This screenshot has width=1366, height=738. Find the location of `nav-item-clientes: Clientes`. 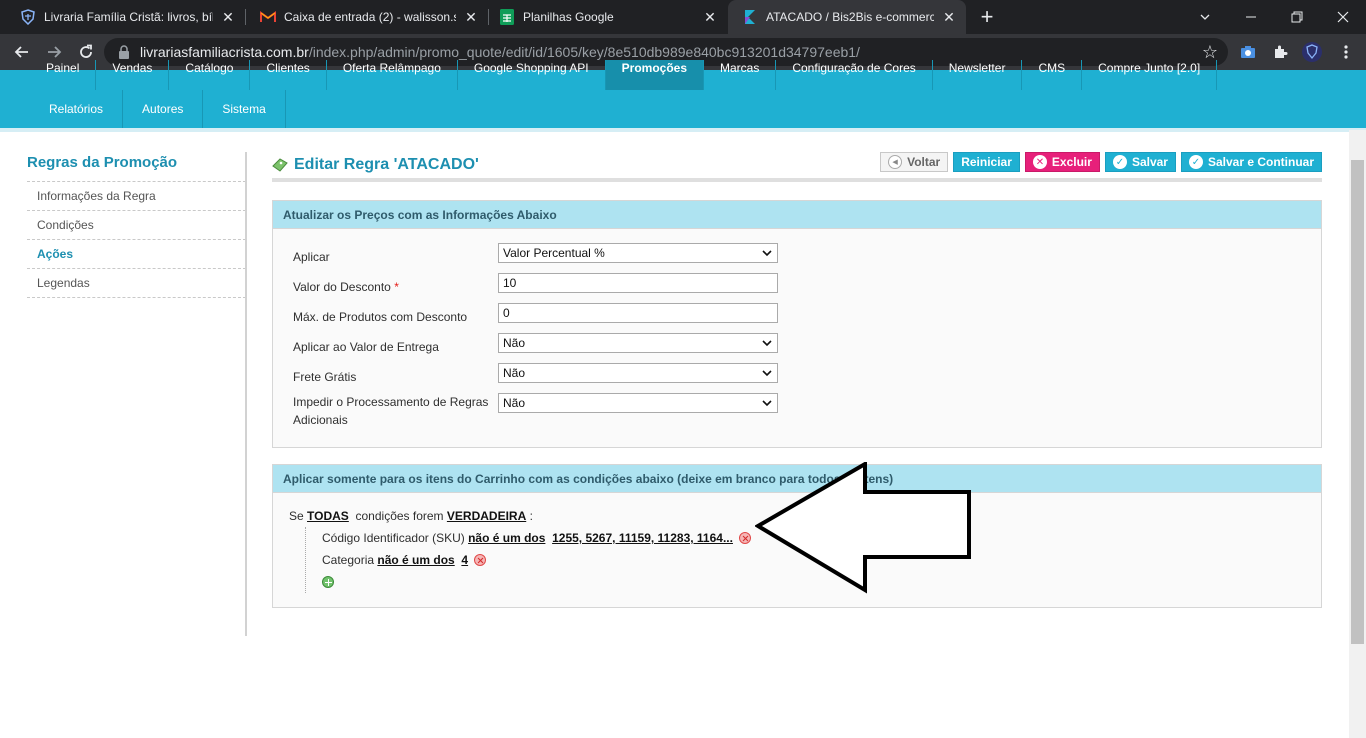

nav-item-clientes: Clientes is located at coordinates (288, 75).